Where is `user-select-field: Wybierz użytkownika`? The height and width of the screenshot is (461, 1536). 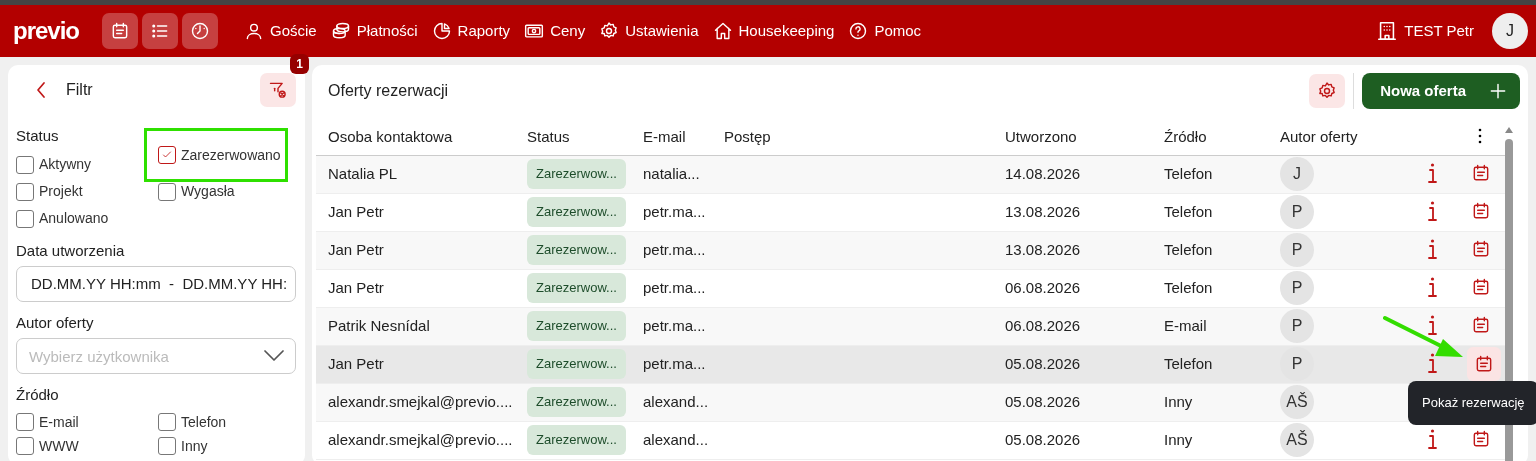 user-select-field: Wybierz użytkownika is located at coordinates (156, 356).